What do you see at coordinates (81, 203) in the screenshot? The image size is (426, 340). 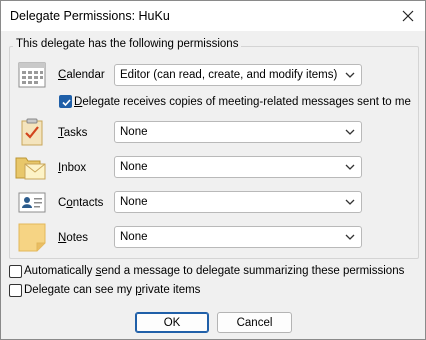 I see `contacts-label: Contacts` at bounding box center [81, 203].